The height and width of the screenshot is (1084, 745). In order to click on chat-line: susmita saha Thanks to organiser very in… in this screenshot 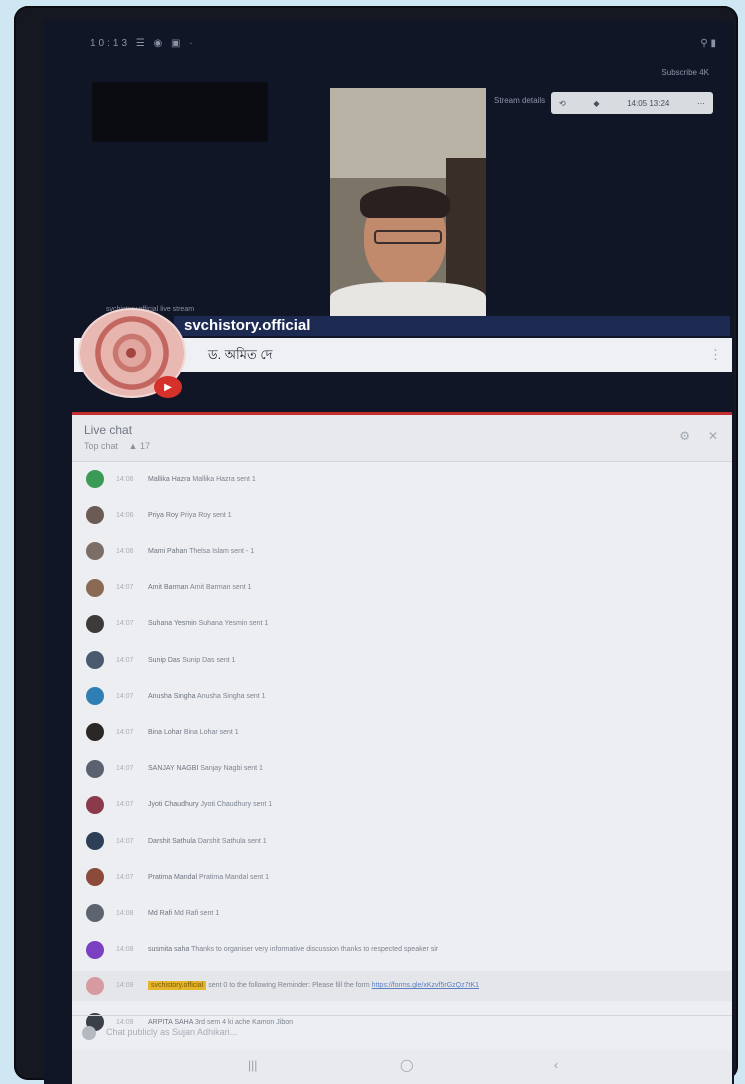, I will do `click(293, 949)`.